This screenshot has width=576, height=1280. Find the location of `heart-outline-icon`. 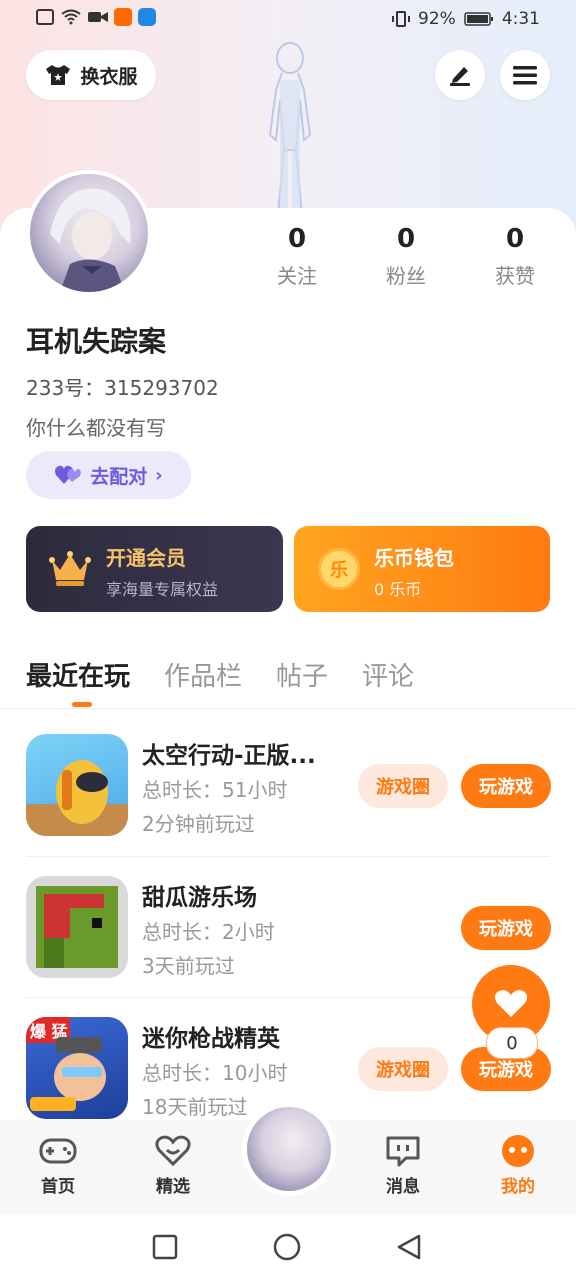

heart-outline-icon is located at coordinates (173, 1151).